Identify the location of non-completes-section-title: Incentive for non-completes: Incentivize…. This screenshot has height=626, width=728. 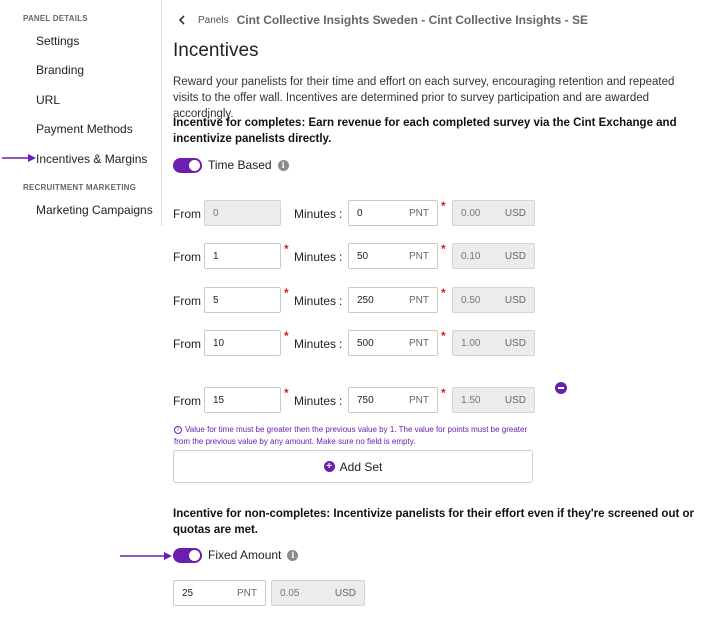
(433, 522).